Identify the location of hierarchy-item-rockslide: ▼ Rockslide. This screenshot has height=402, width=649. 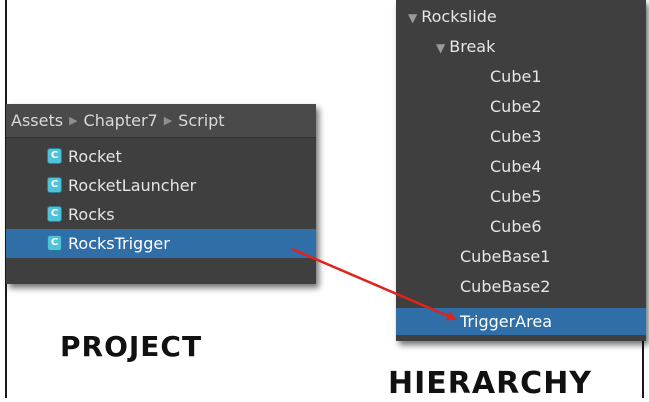
(521, 17).